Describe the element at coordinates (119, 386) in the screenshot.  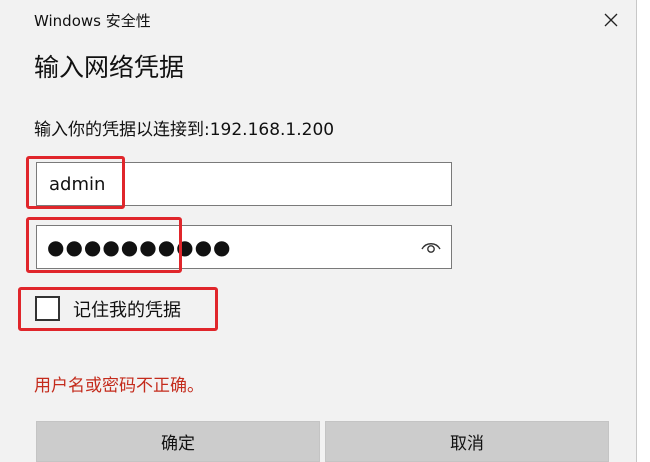
I see `error-message: 用户名或密码不正确。` at that location.